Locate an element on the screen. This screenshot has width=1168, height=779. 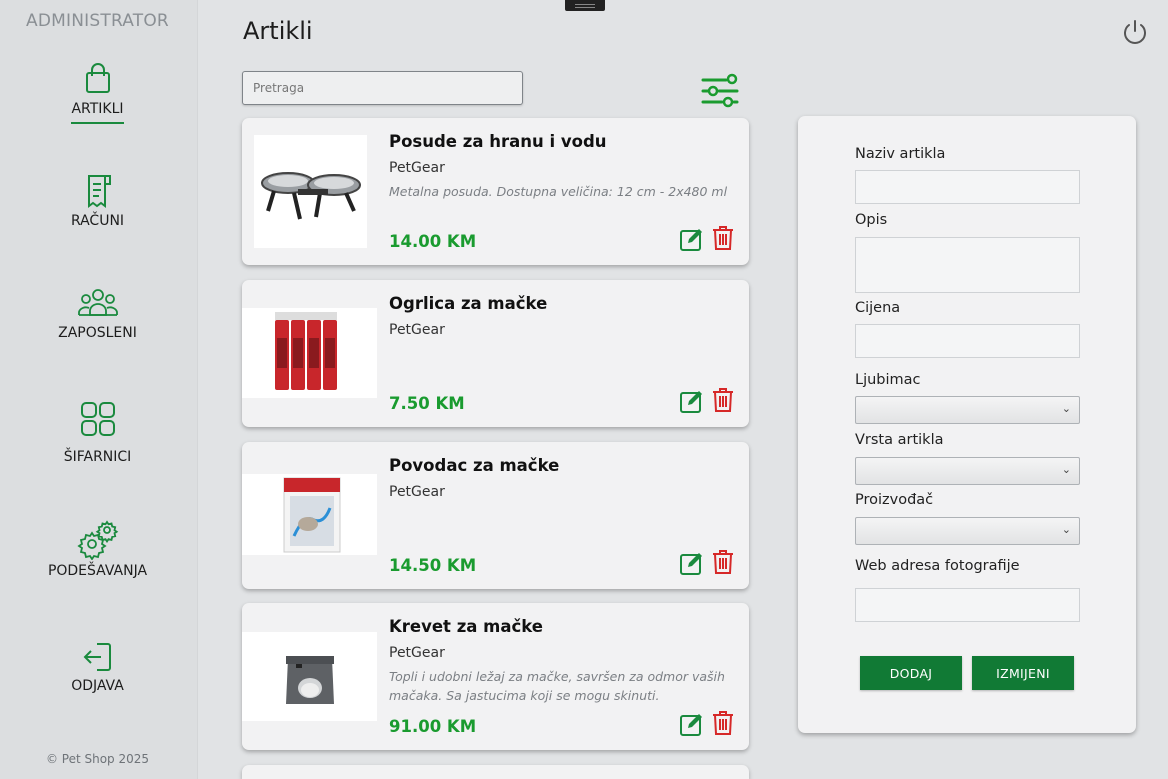
shopping-bag-icon is located at coordinates (97, 78).